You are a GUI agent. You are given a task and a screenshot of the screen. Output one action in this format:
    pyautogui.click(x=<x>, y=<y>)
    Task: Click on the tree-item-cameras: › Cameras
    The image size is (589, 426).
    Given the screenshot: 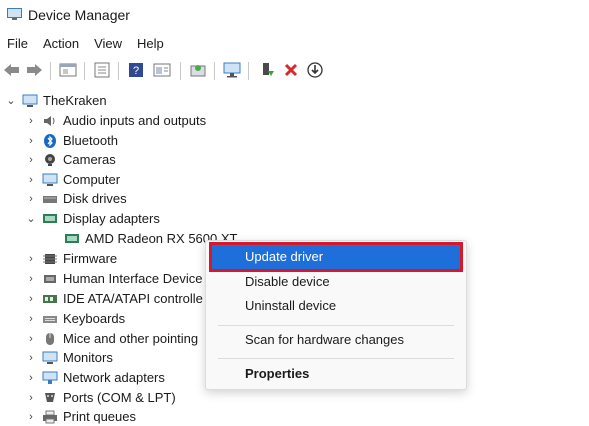 What is the action you would take?
    pyautogui.click(x=71, y=159)
    